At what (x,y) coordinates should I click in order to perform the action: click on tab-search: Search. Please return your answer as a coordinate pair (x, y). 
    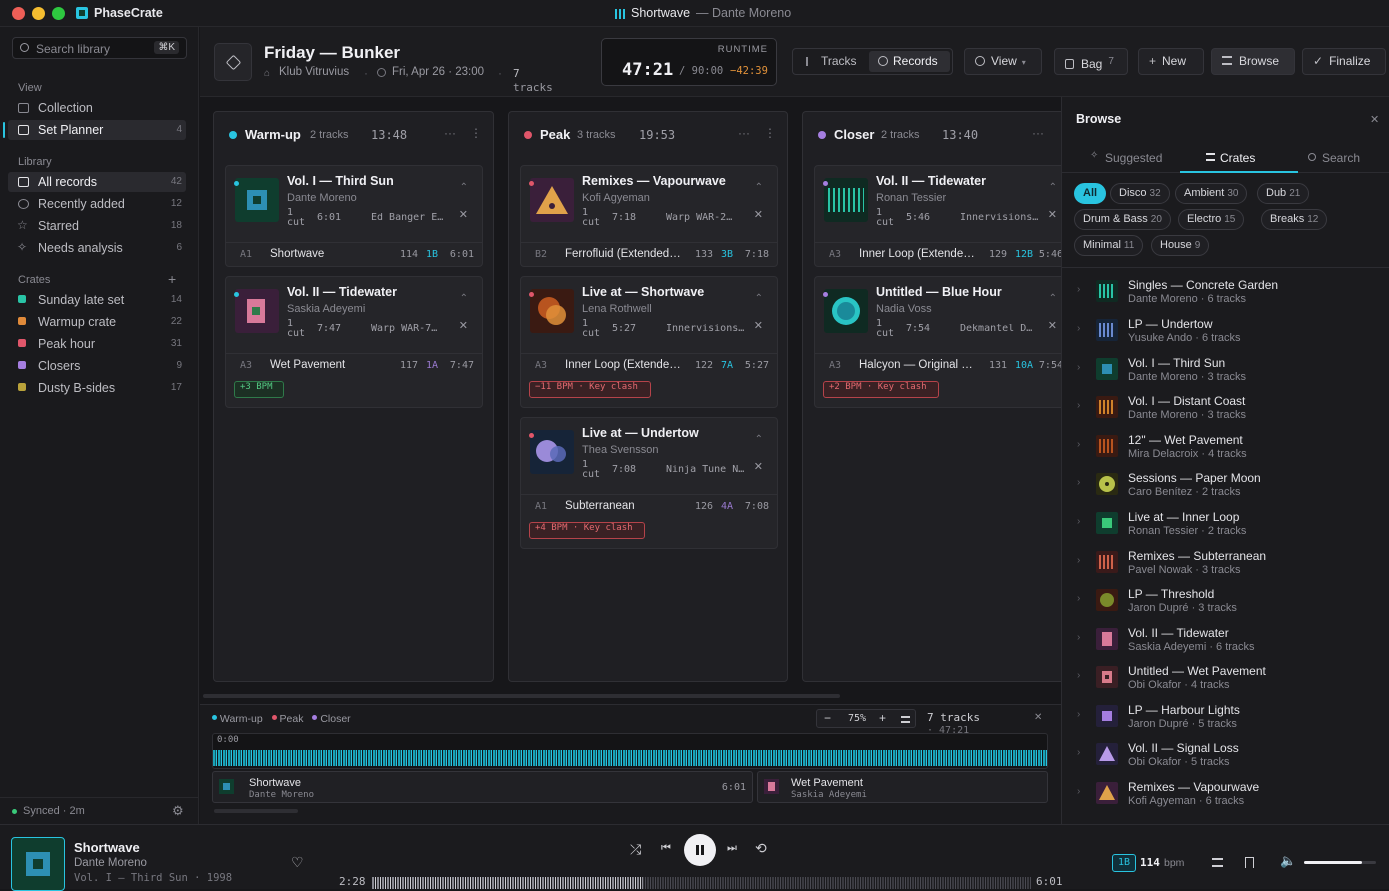
    Looking at the image, I should click on (1343, 158).